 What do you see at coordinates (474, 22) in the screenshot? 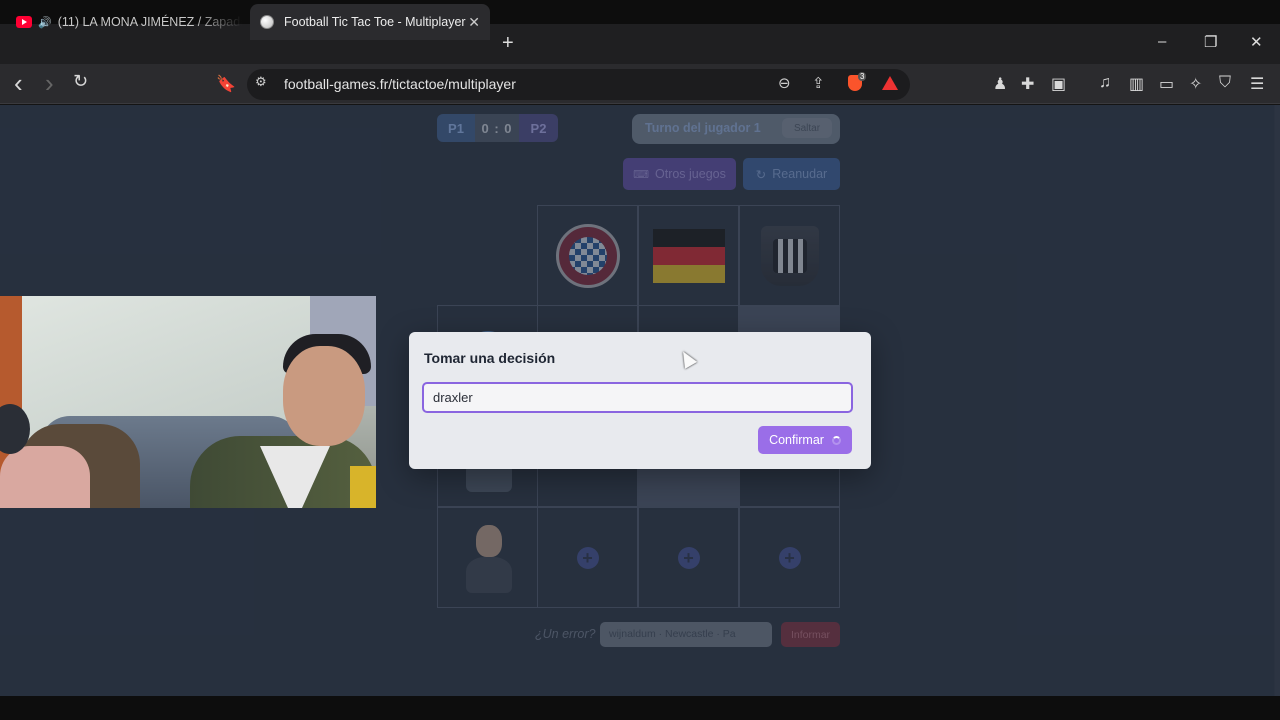
I see `close-tab-icon: ✕` at bounding box center [474, 22].